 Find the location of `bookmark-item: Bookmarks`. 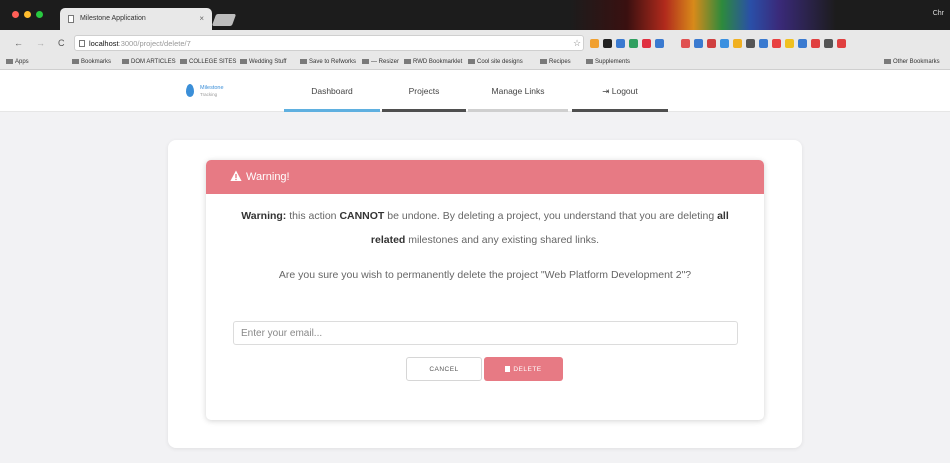

bookmark-item: Bookmarks is located at coordinates (91, 62).